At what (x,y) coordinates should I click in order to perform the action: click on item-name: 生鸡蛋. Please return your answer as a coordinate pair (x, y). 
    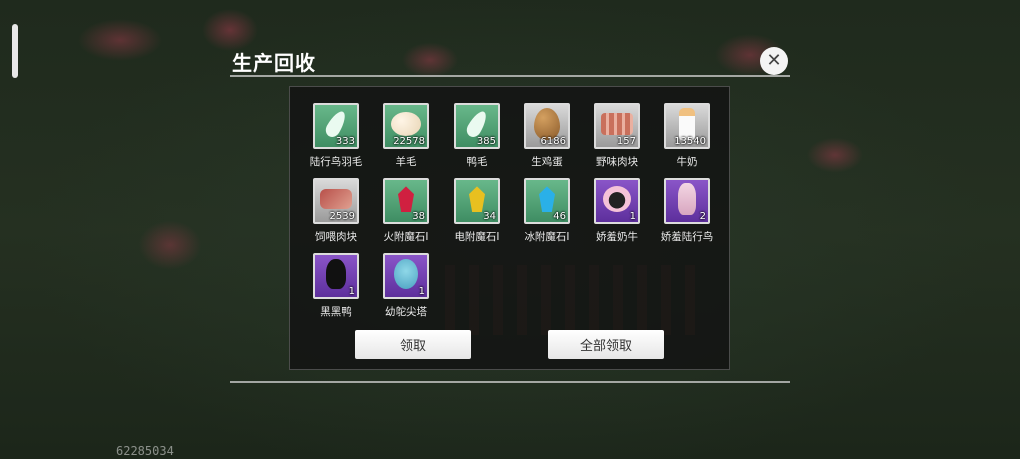
    Looking at the image, I should click on (547, 162).